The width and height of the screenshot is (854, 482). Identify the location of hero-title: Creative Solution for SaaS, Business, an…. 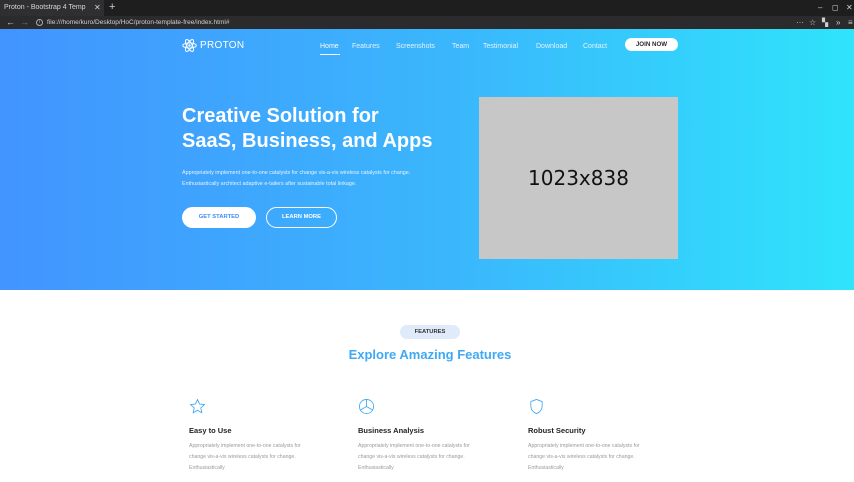
(307, 128).